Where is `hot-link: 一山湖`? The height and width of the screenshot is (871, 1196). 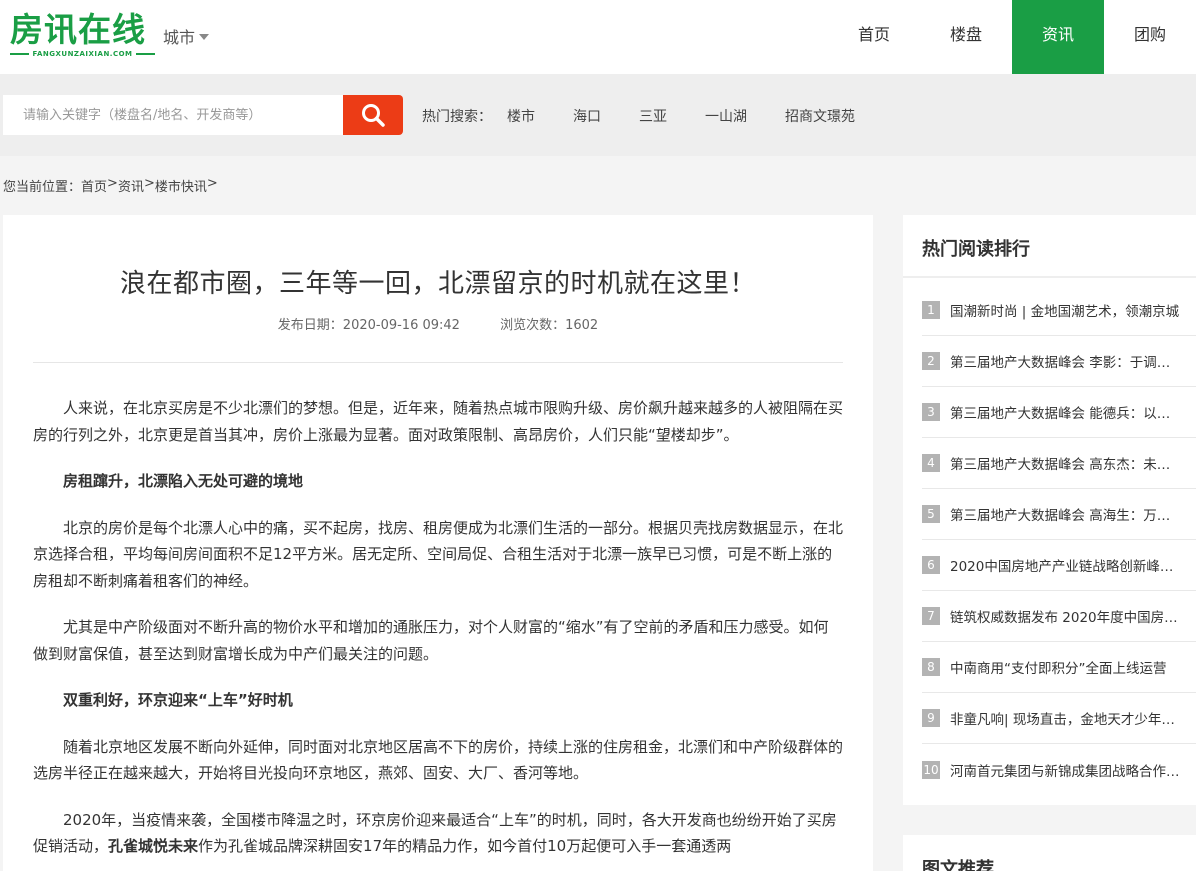 hot-link: 一山湖 is located at coordinates (726, 116).